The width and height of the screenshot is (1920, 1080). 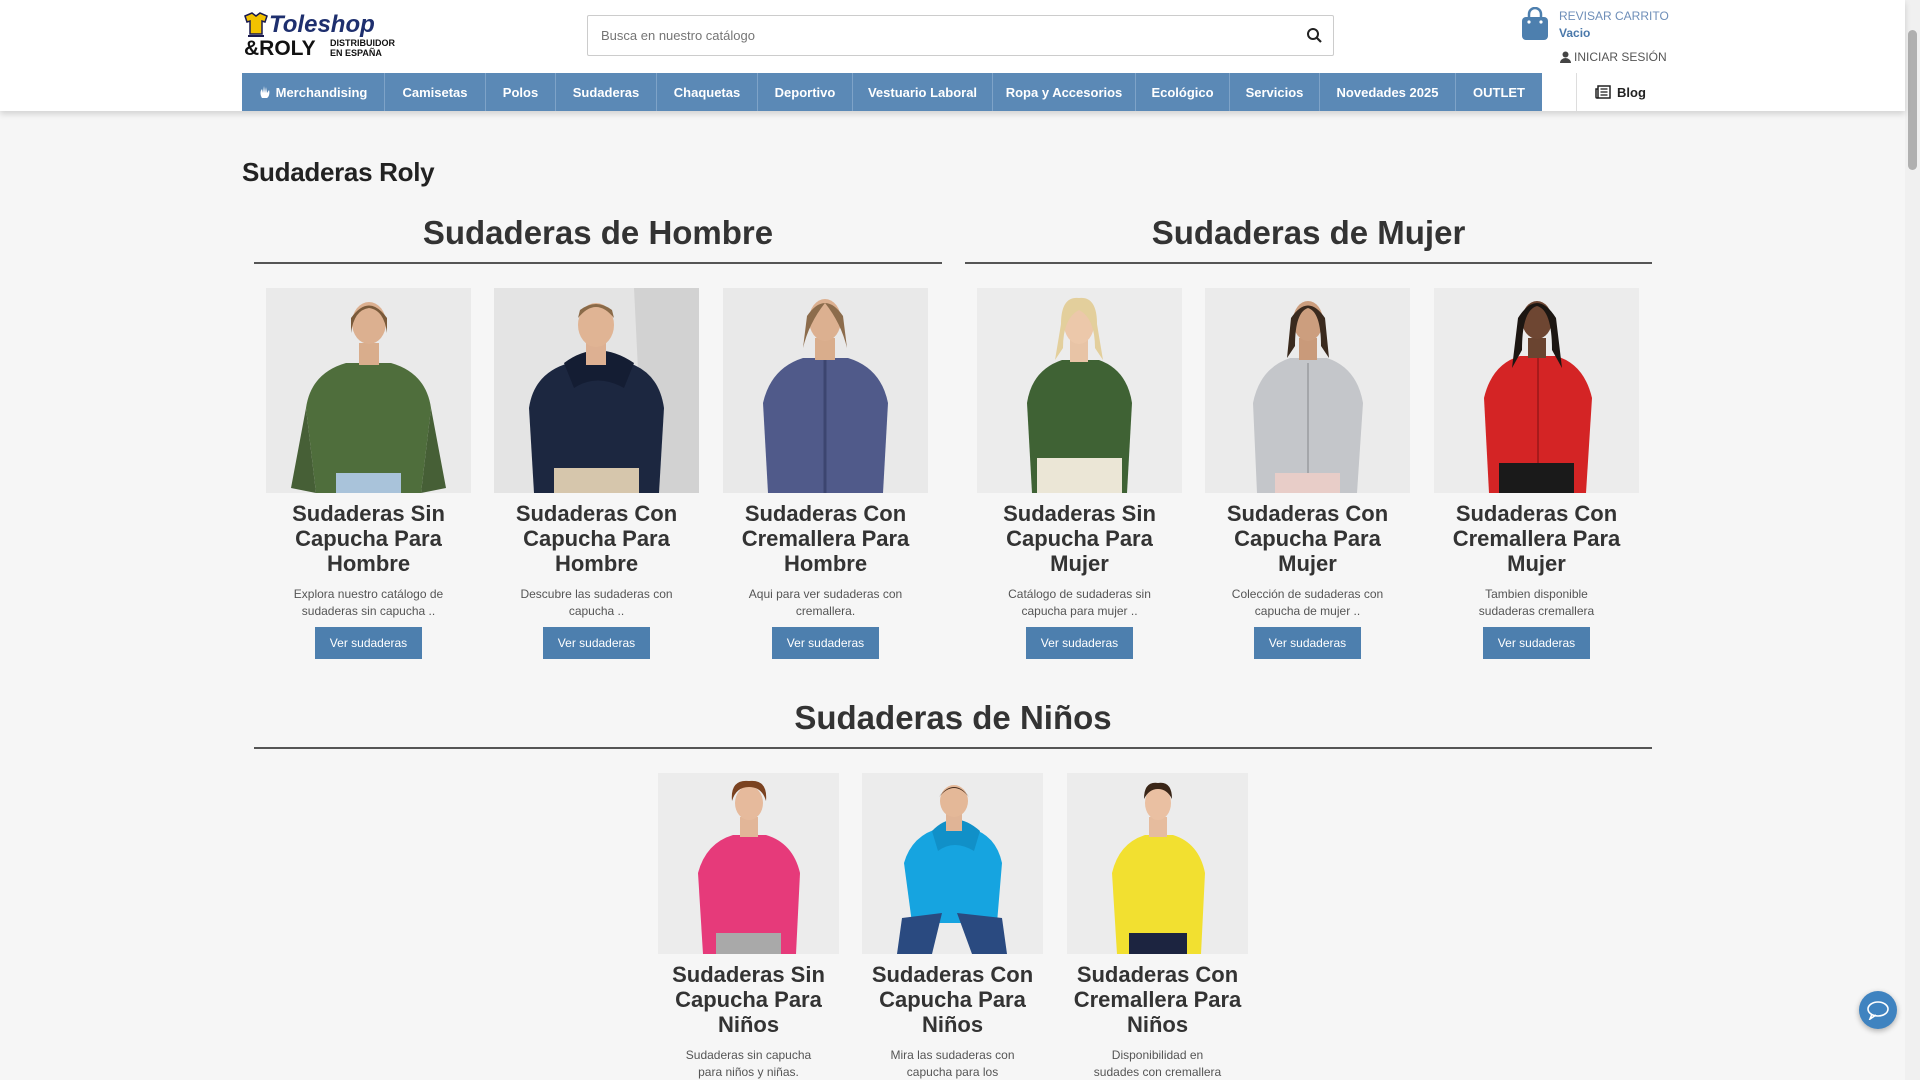 I want to click on product-image-pink-sweater-kid, so click(x=748, y=863).